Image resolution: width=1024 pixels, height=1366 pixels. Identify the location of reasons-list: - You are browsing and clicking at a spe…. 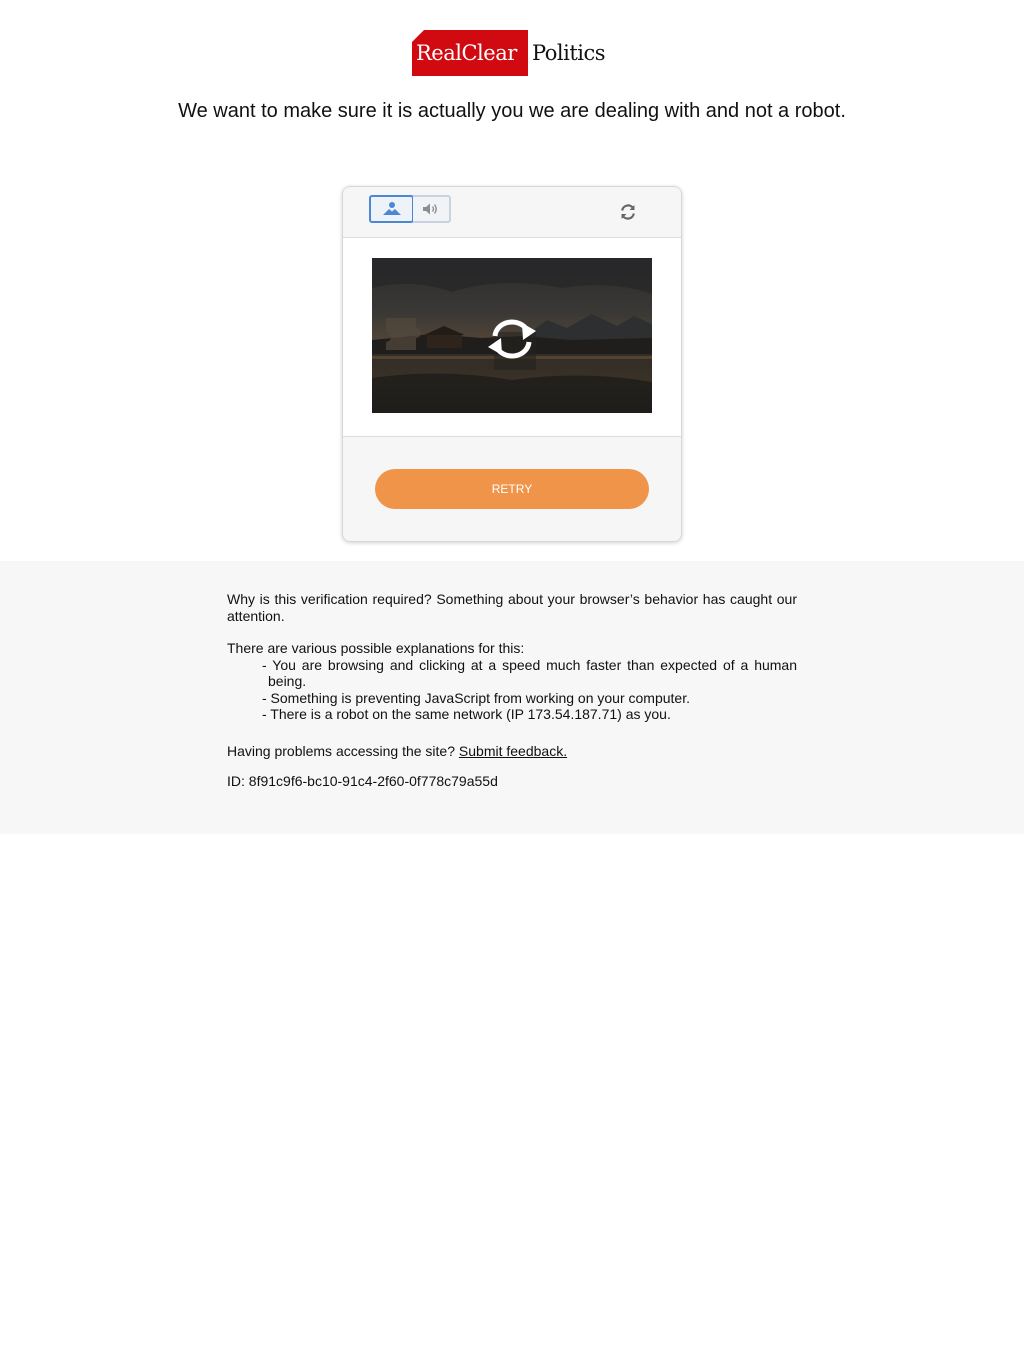
(512, 690).